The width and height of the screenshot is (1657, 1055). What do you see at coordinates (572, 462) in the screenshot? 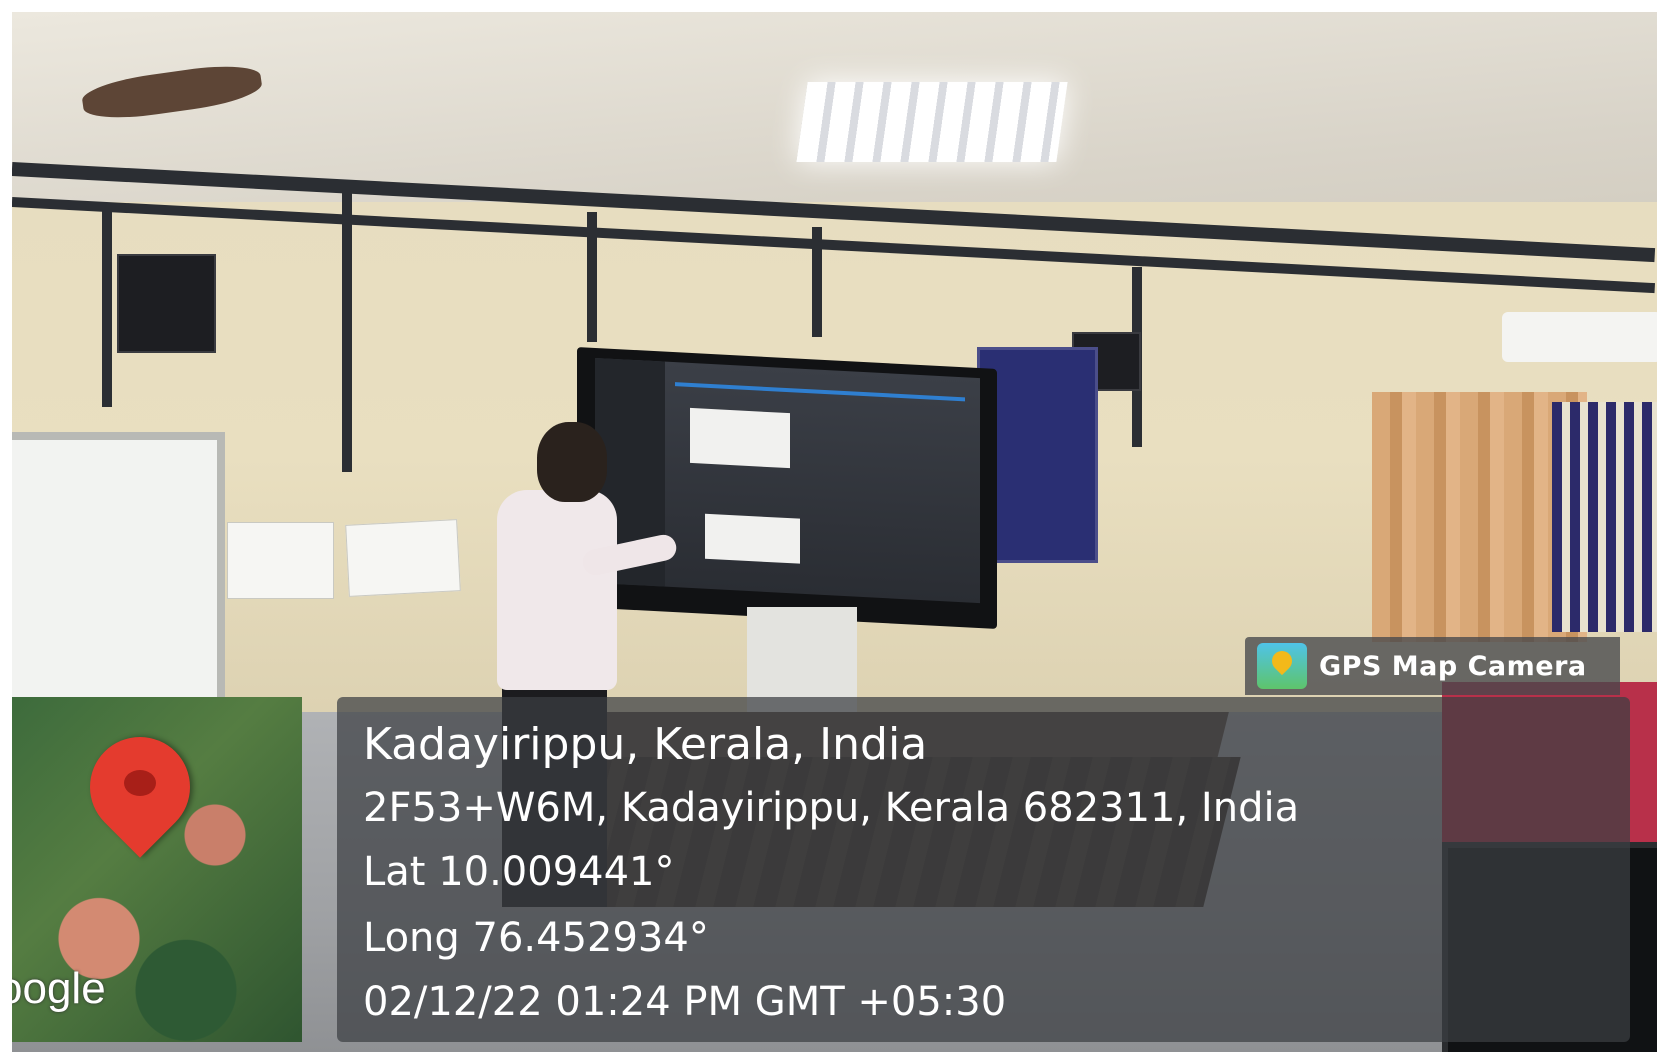
I see `presenter-head` at bounding box center [572, 462].